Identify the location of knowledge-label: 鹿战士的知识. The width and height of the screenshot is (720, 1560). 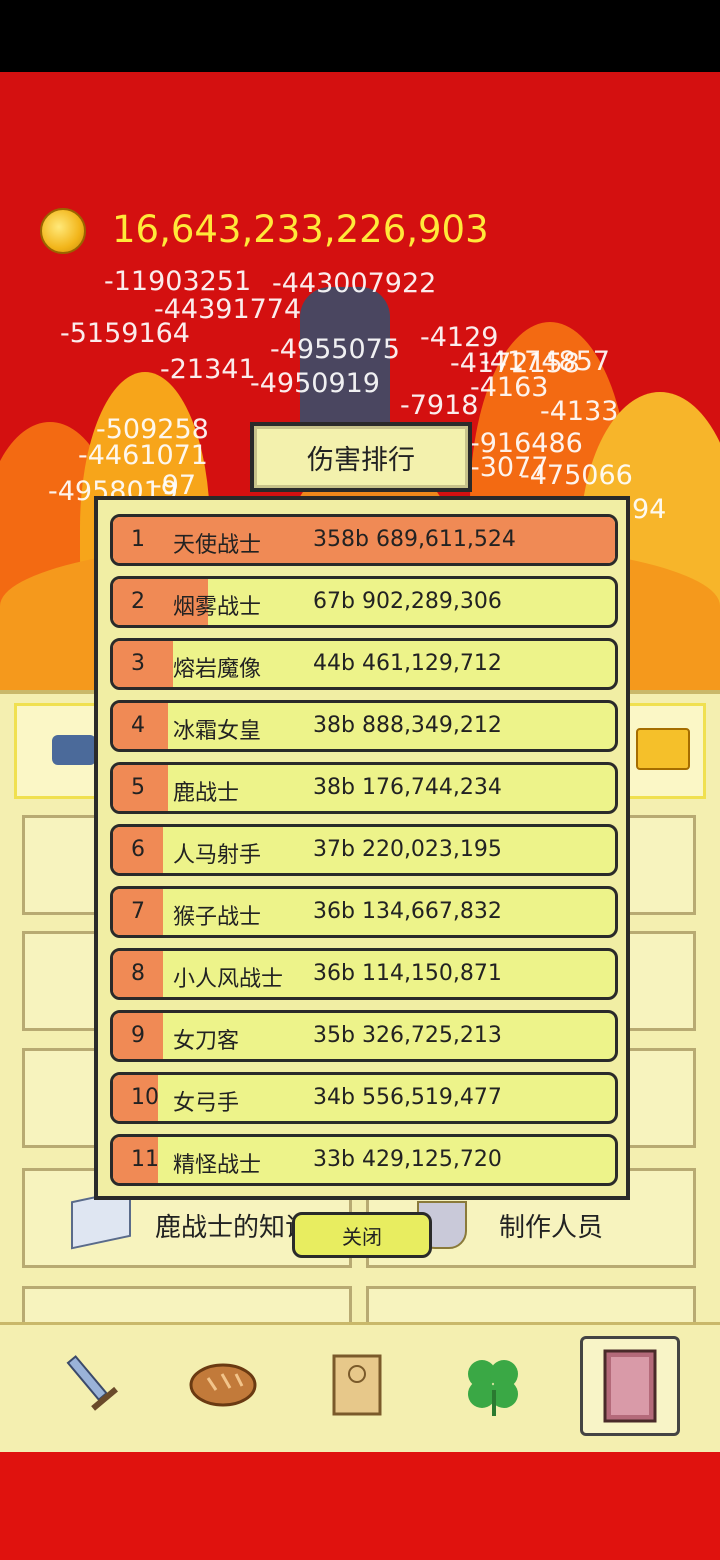
(233, 1228).